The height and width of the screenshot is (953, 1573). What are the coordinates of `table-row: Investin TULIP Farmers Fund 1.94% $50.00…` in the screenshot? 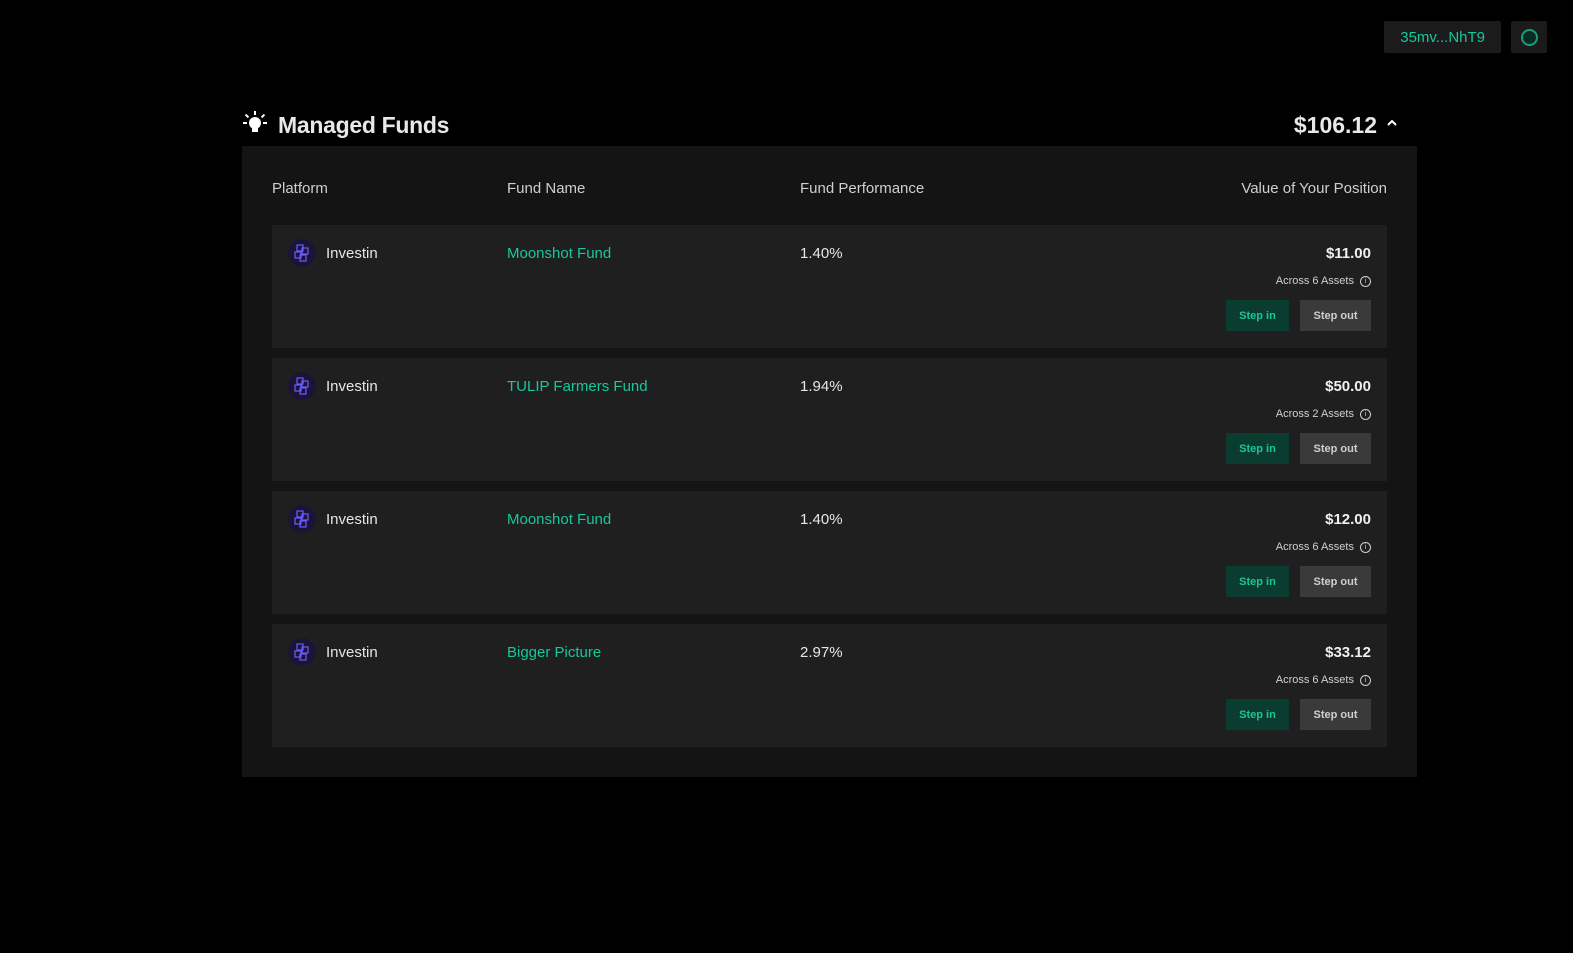 It's located at (829, 419).